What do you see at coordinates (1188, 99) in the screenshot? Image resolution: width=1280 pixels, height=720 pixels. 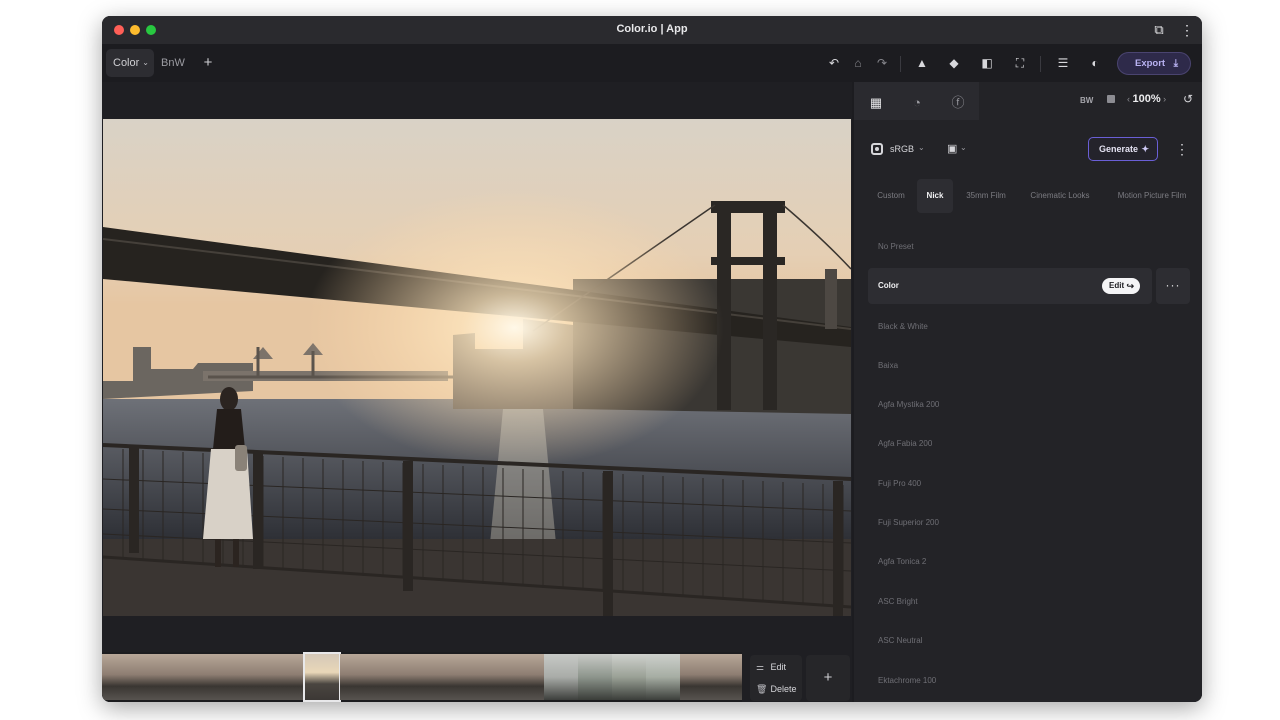 I see `reset-icon: ↺` at bounding box center [1188, 99].